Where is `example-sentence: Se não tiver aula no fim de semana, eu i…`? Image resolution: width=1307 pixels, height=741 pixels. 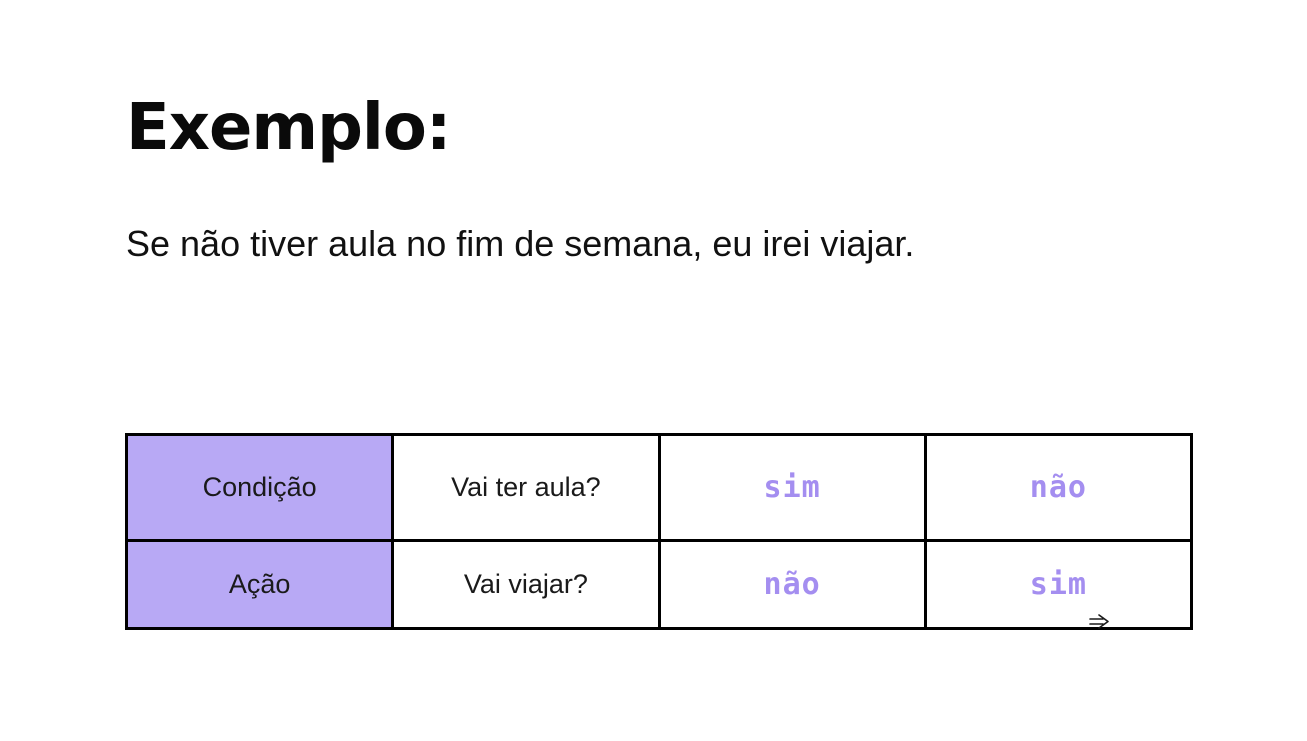 example-sentence: Se não tiver aula no fim de semana, eu i… is located at coordinates (520, 243).